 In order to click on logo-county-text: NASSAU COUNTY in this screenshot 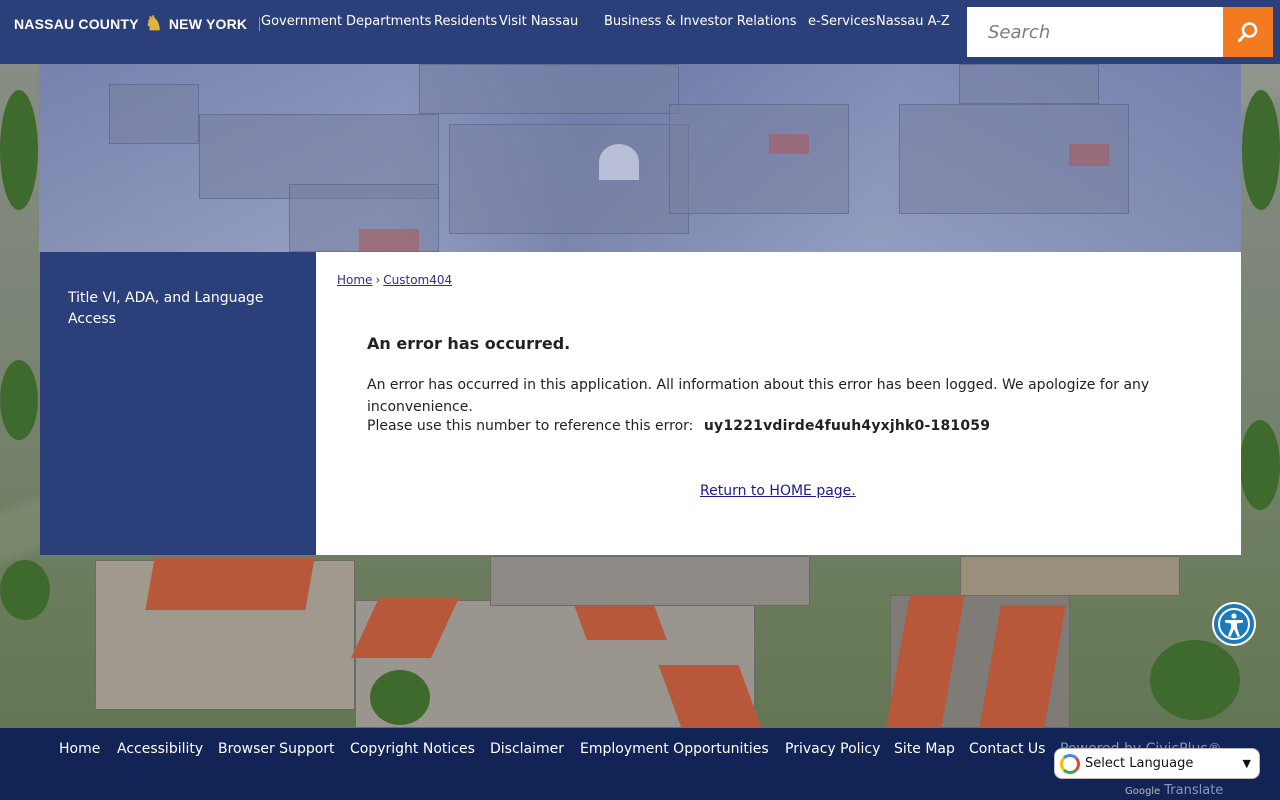, I will do `click(76, 24)`.